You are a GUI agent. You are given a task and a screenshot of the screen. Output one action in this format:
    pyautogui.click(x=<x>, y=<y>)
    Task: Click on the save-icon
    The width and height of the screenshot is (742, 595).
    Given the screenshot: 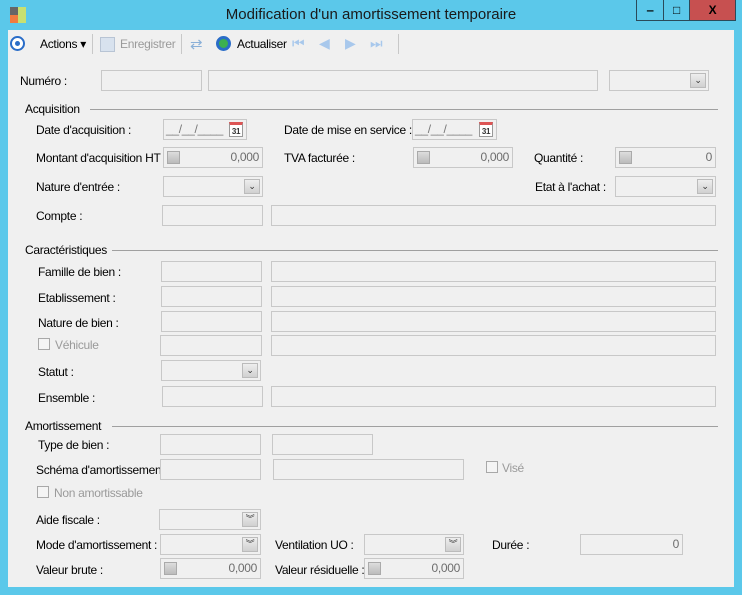 What is the action you would take?
    pyautogui.click(x=107, y=44)
    